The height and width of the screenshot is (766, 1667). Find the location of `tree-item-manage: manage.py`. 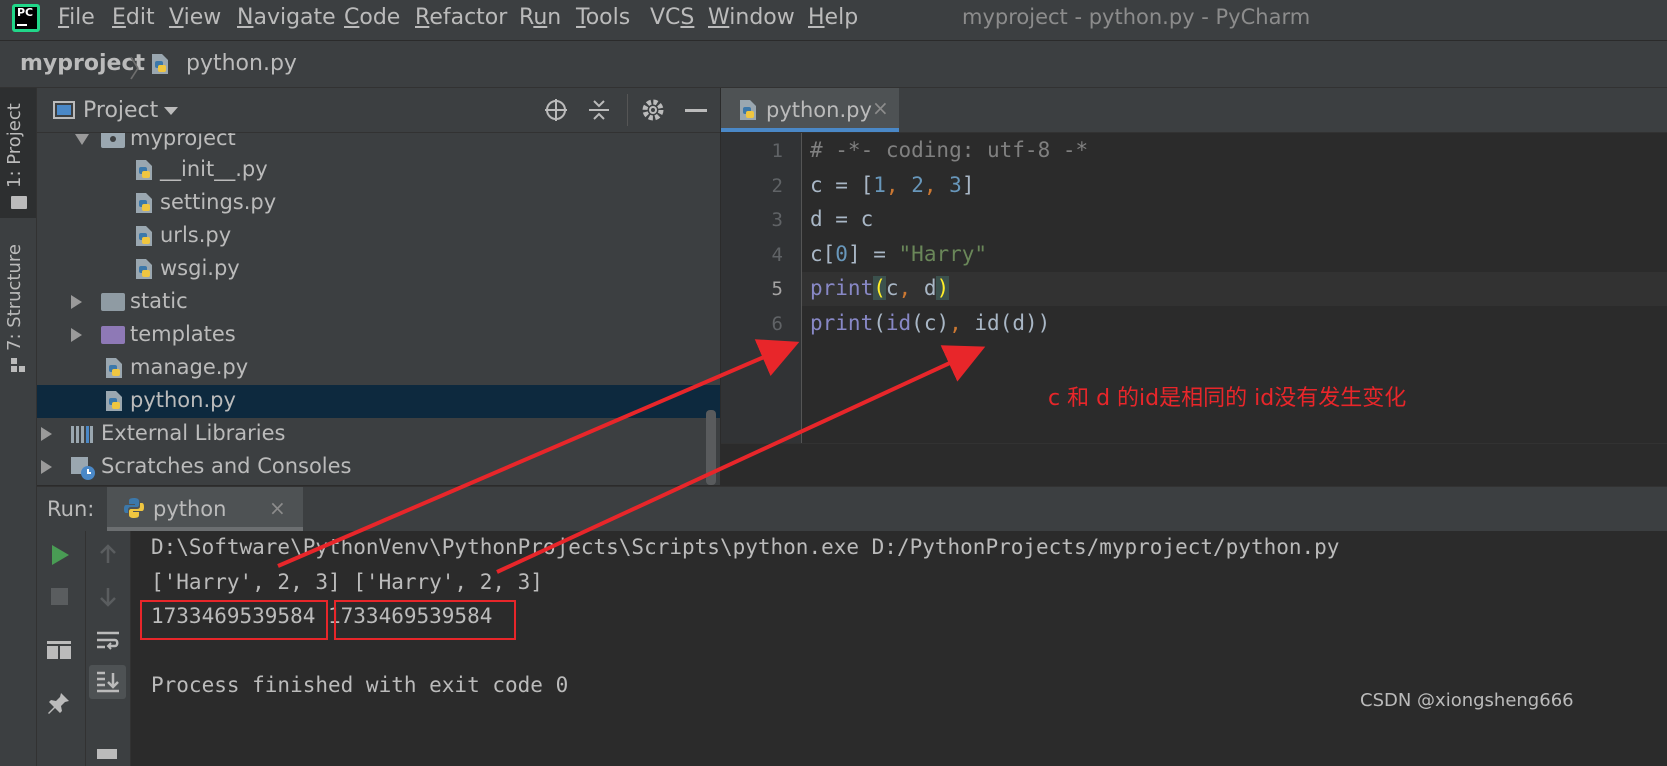

tree-item-manage: manage.py is located at coordinates (378, 368).